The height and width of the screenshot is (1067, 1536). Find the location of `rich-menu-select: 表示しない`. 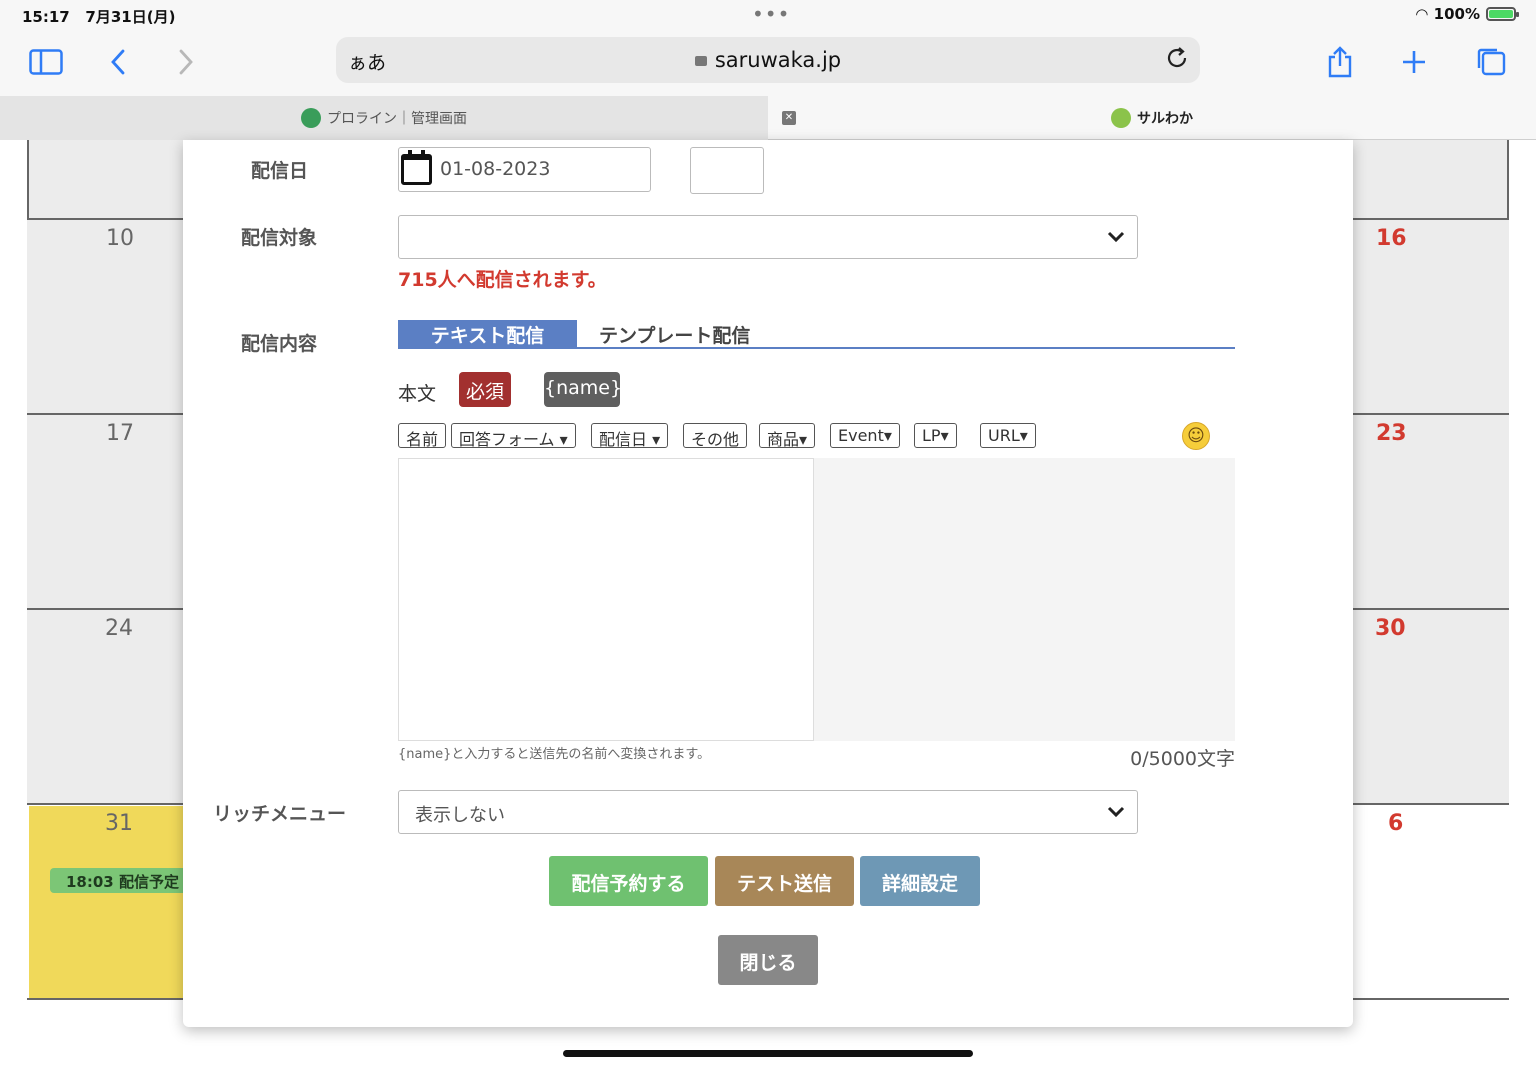

rich-menu-select: 表示しない is located at coordinates (768, 812).